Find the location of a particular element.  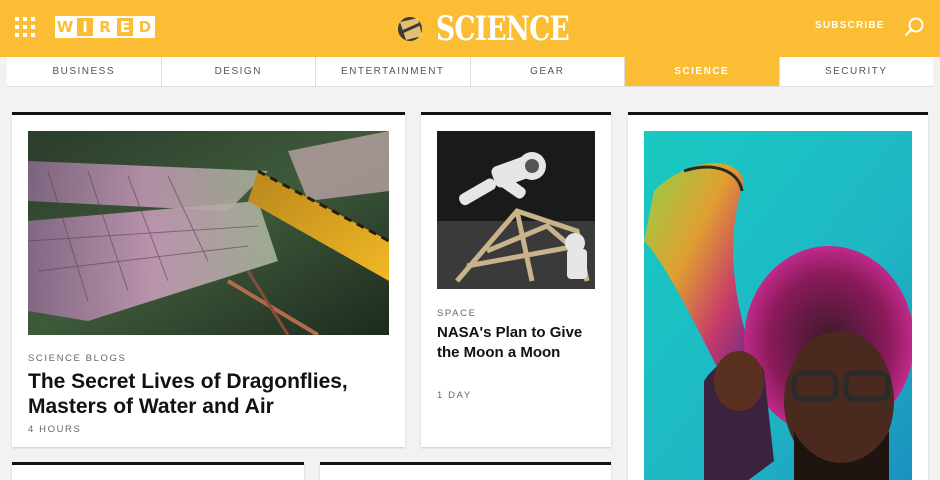

search-icon is located at coordinates (915, 27).